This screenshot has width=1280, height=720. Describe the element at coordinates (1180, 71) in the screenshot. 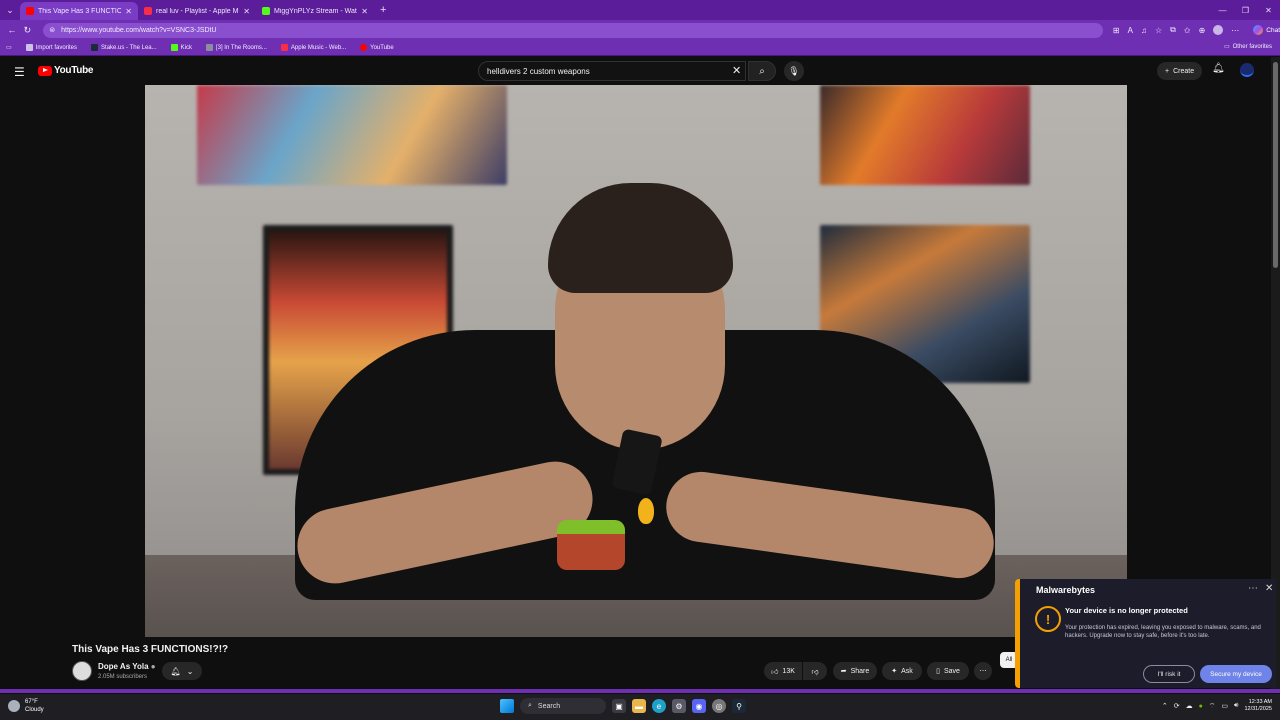

I see `create-button: + Create` at that location.